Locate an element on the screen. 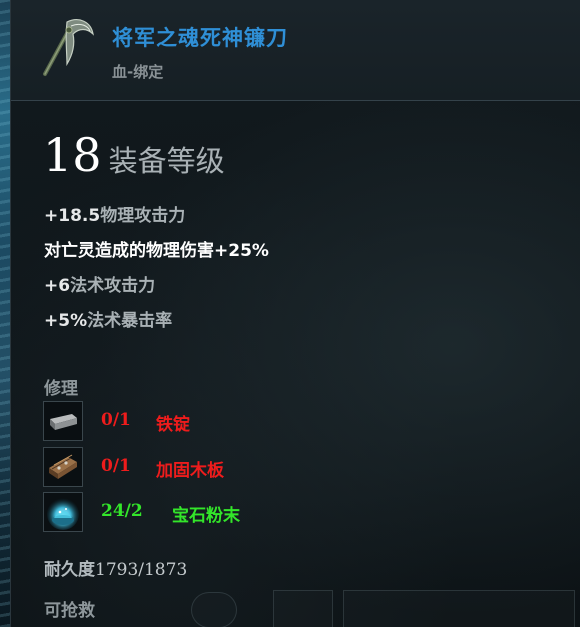  item-level-value: 18 is located at coordinates (72, 155).